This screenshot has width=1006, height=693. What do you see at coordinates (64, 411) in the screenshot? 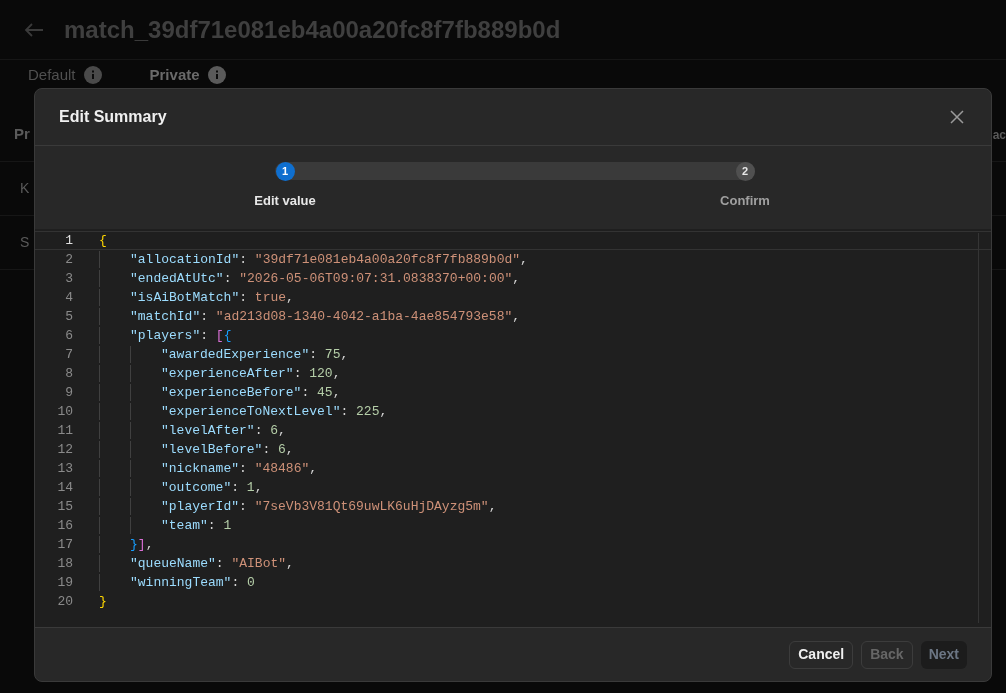
I see `line-number: 10` at bounding box center [64, 411].